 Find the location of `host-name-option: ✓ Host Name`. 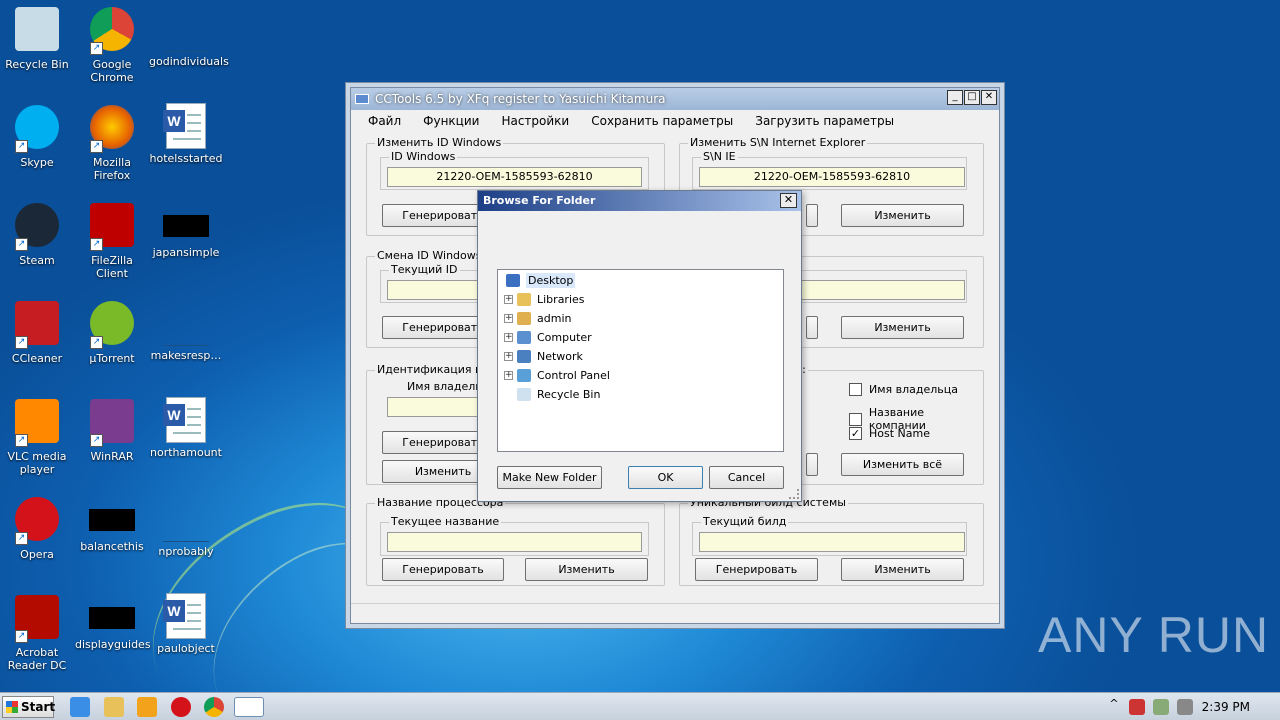

host-name-option: ✓ Host Name is located at coordinates (889, 433).